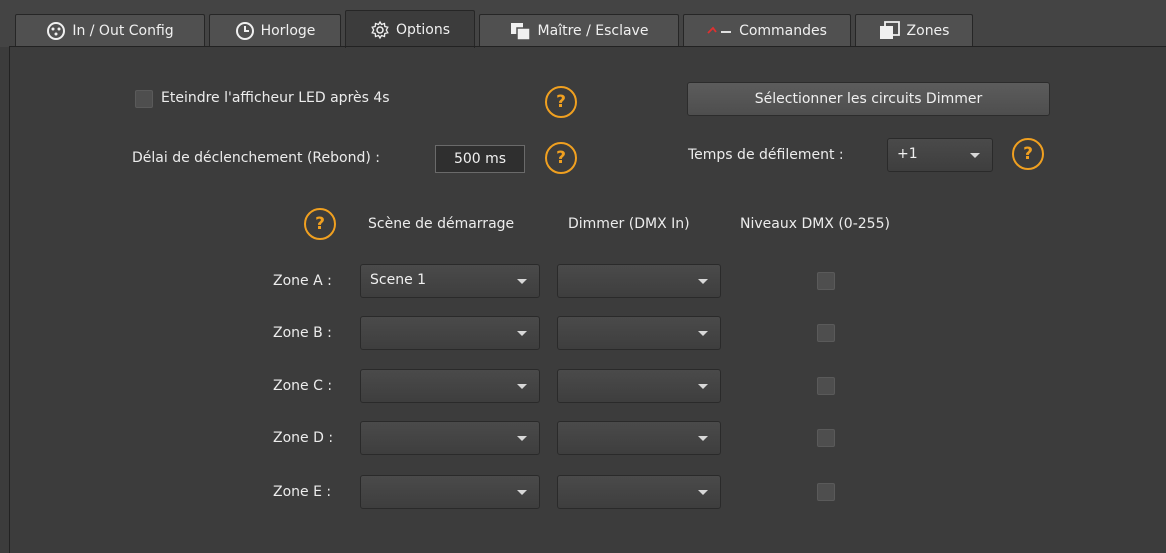 The image size is (1166, 553). I want to click on gear-icon, so click(380, 30).